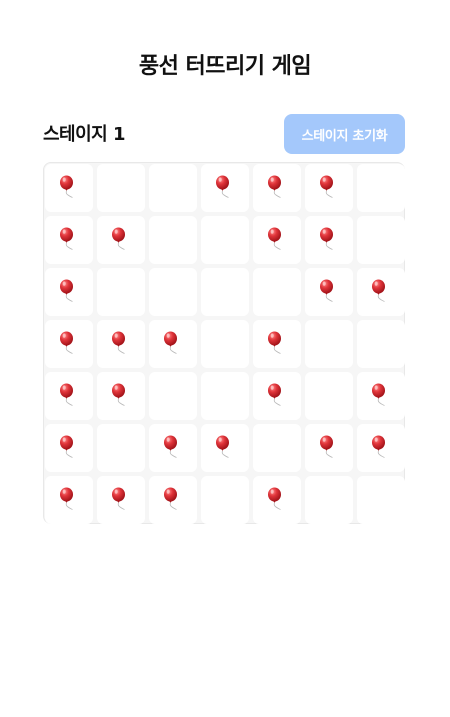 The width and height of the screenshot is (450, 717). I want to click on reset-stage-button: 스테이지 초기화, so click(344, 134).